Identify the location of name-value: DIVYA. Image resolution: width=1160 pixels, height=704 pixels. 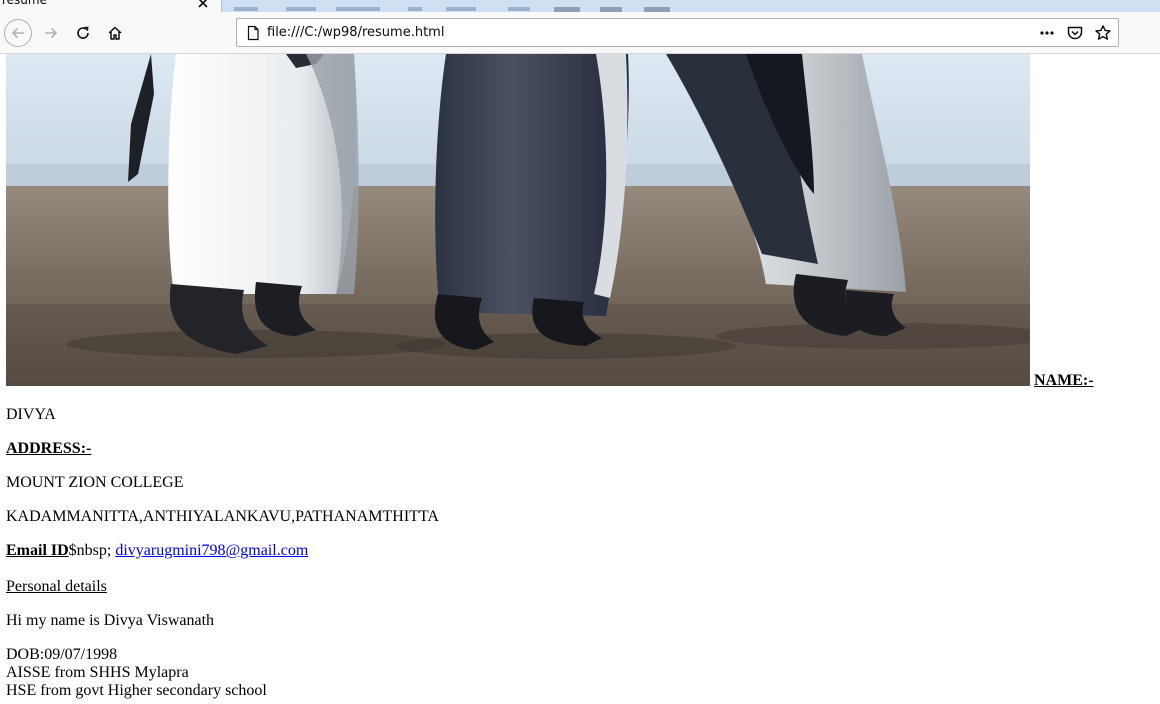
(31, 414).